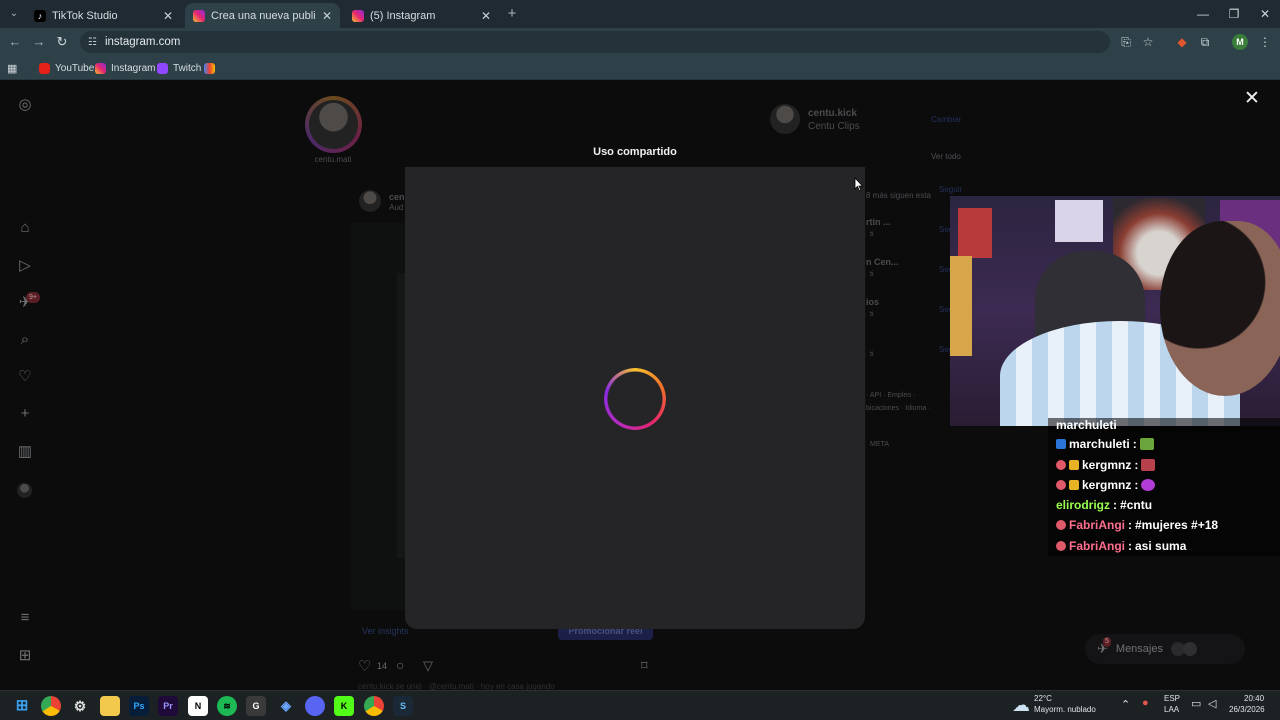 The width and height of the screenshot is (1280, 720). I want to click on reload-icon: ↻, so click(62, 42).